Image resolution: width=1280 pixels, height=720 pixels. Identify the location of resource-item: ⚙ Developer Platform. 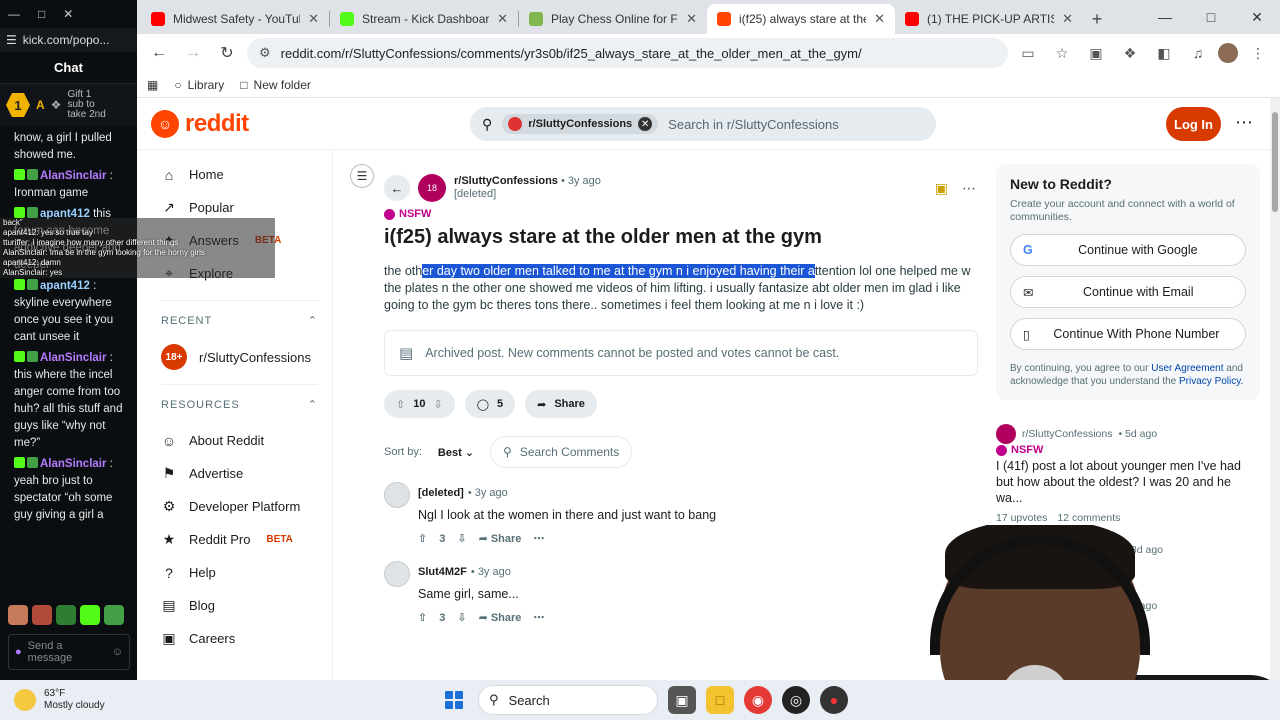
(239, 506).